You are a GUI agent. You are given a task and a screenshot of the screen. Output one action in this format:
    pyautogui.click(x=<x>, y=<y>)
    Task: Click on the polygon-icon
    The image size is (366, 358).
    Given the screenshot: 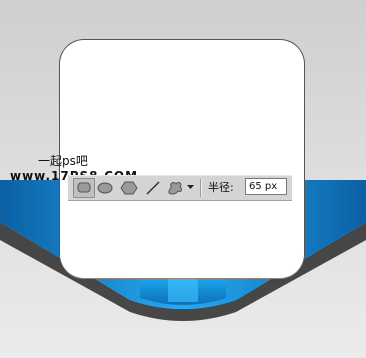 What is the action you would take?
    pyautogui.click(x=129, y=188)
    